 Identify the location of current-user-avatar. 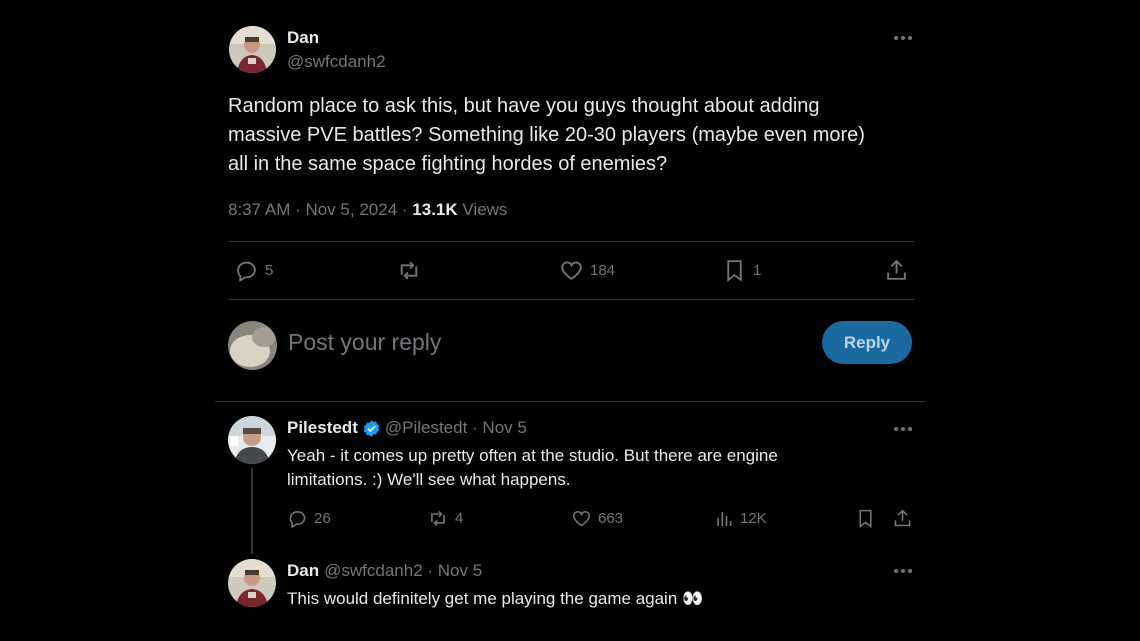
(252, 345).